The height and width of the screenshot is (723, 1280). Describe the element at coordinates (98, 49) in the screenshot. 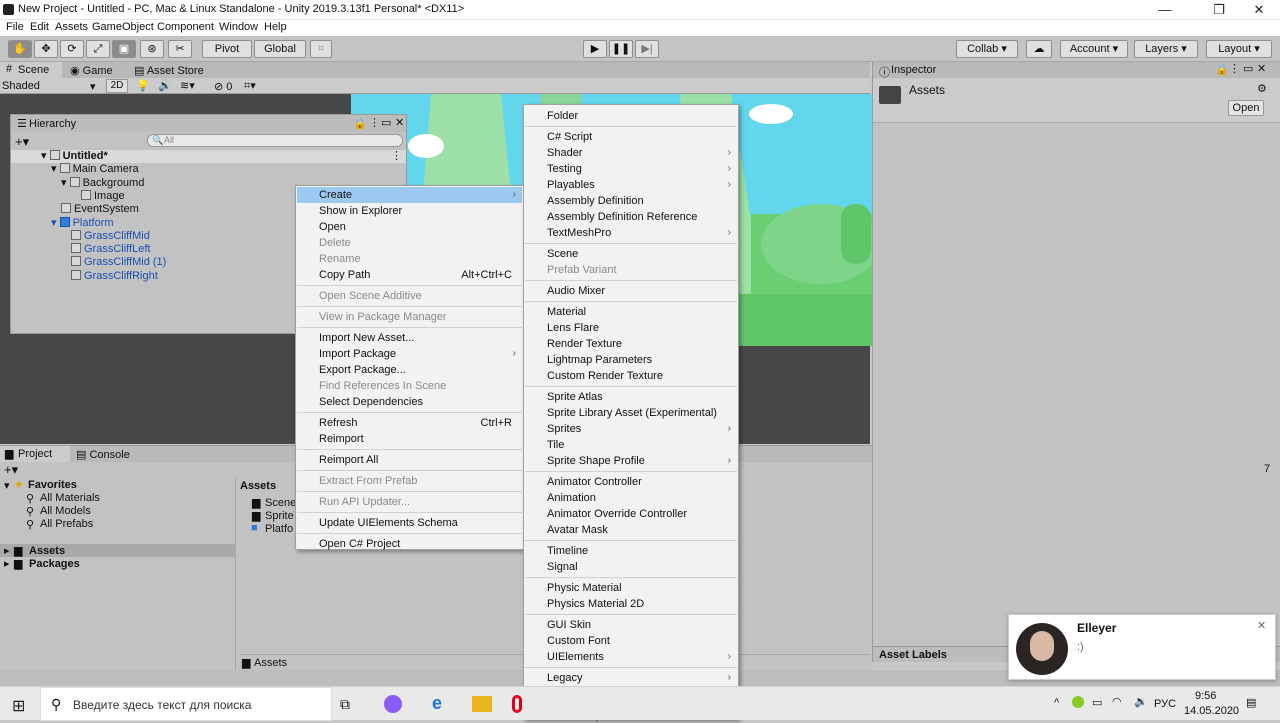

I see `scale-tool-icon: ⤢` at that location.